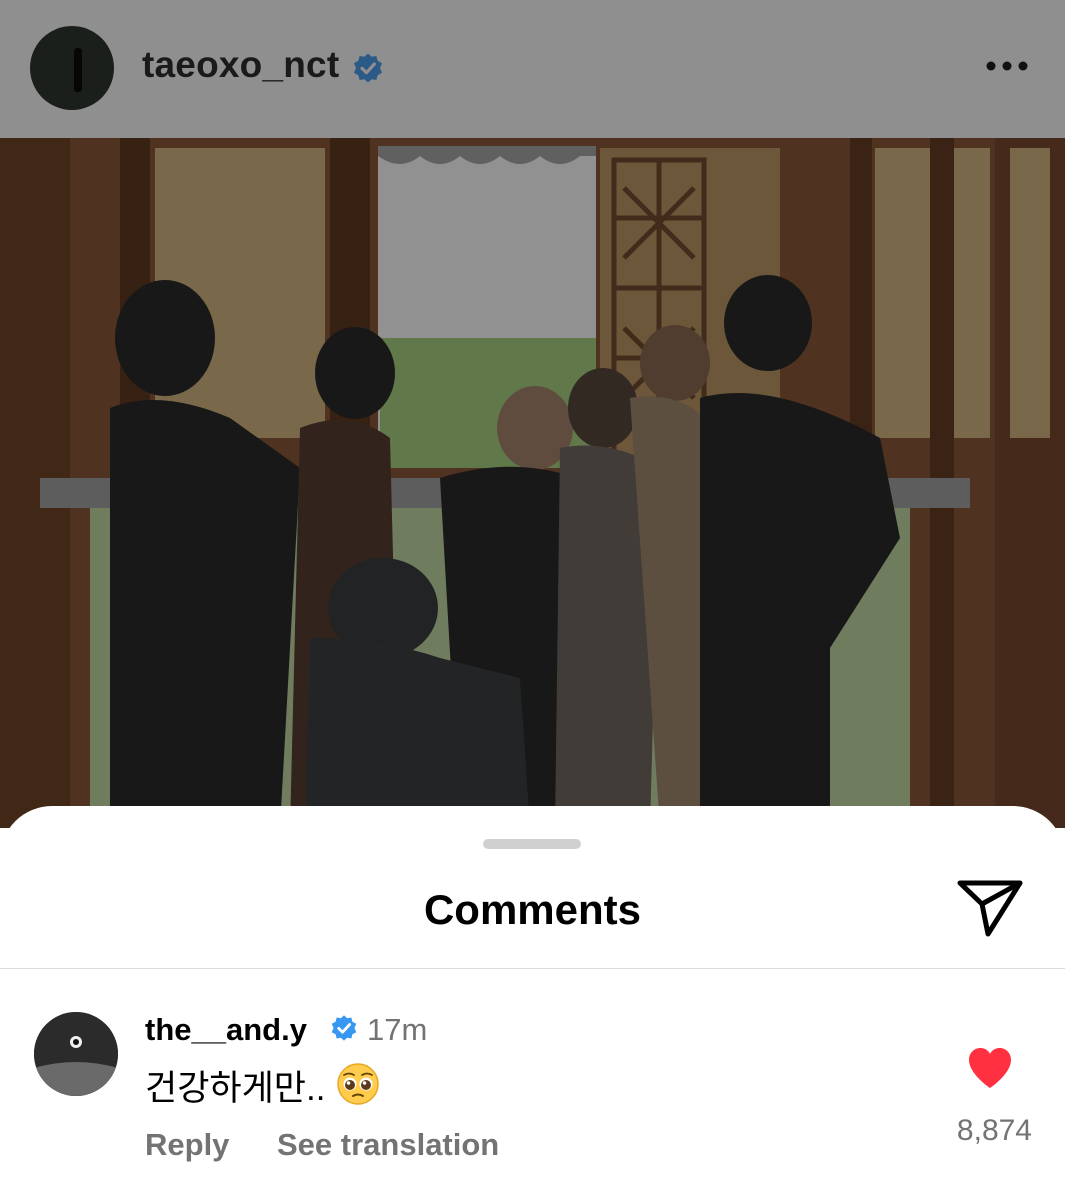 Image resolution: width=1065 pixels, height=1200 pixels. I want to click on post-author-username: taeoxo_nct, so click(240, 65).